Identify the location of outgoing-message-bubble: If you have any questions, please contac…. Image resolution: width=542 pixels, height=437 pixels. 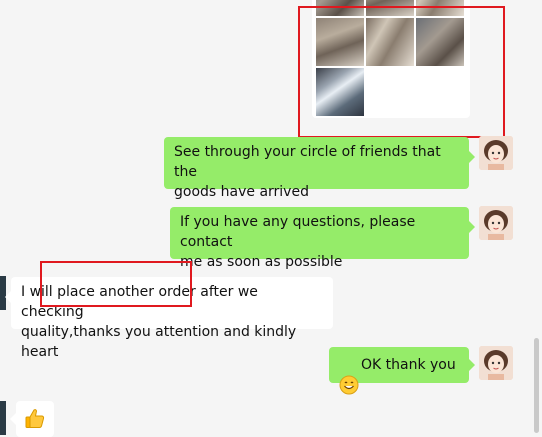
(319, 238).